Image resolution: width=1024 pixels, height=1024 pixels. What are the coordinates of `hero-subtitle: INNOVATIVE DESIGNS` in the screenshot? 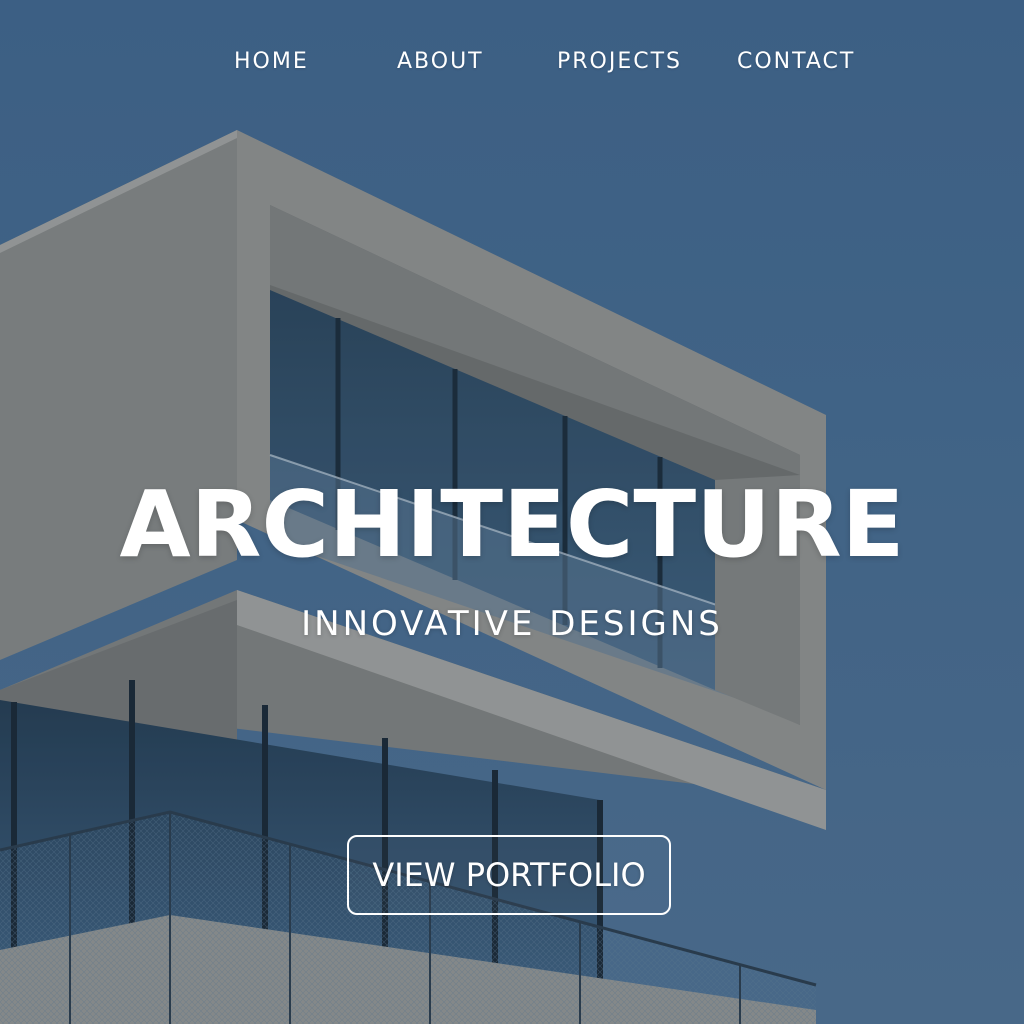 It's located at (512, 624).